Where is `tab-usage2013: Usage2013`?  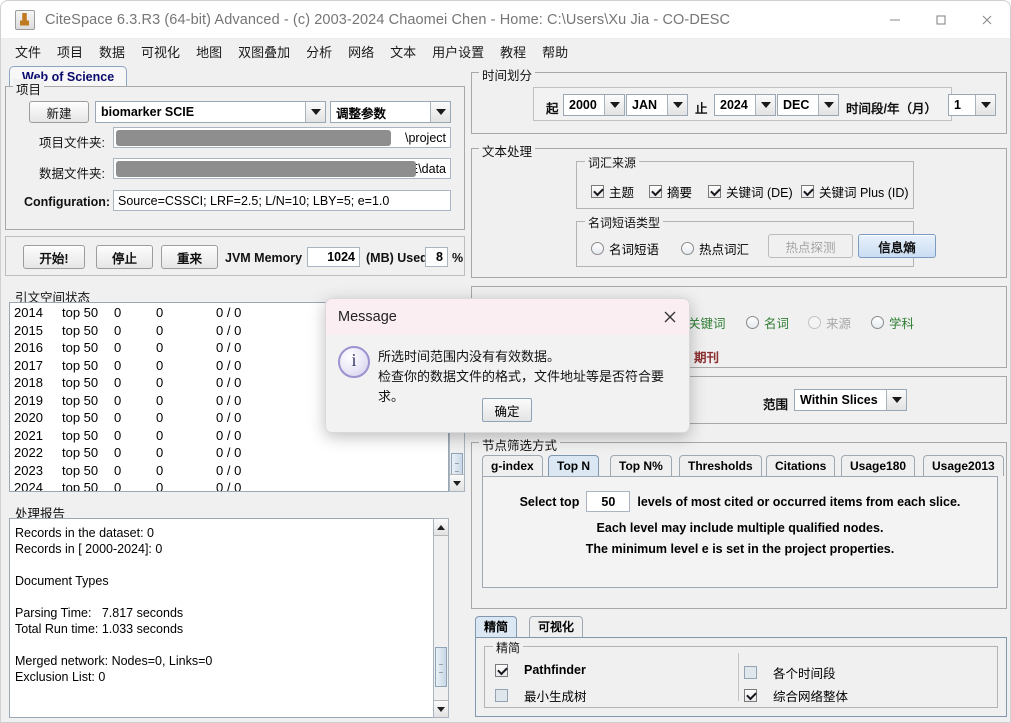 tab-usage2013: Usage2013 is located at coordinates (963, 465).